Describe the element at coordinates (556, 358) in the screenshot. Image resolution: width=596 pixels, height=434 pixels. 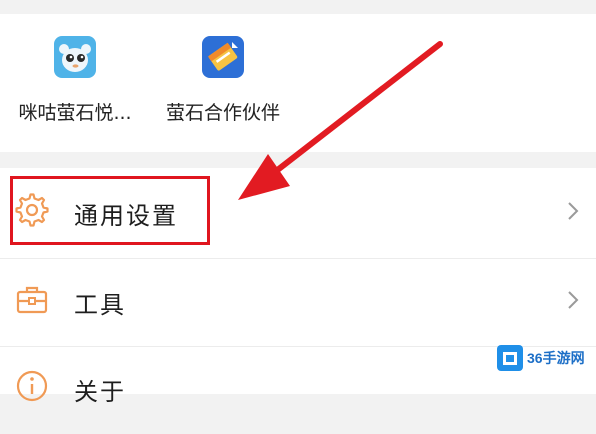
I see `watermark-text: 36手游网` at that location.